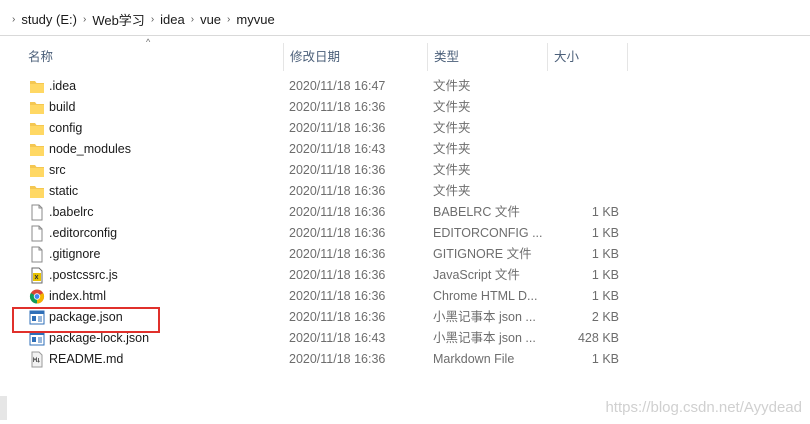 This screenshot has height=424, width=810. Describe the element at coordinates (86, 359) in the screenshot. I see `file-name: README.md` at that location.